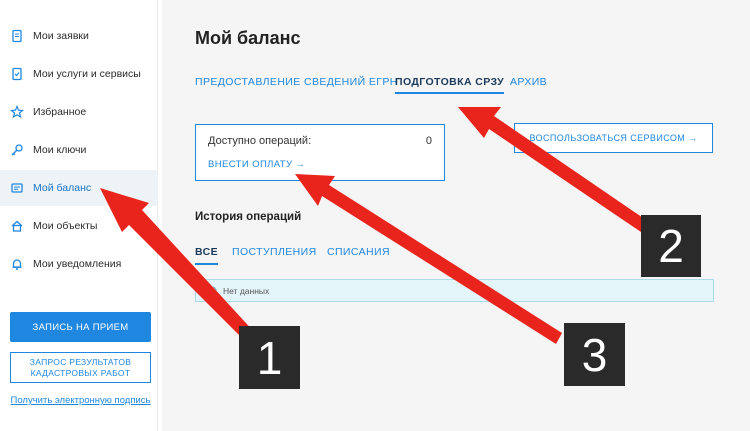  What do you see at coordinates (320, 152) in the screenshot?
I see `balance-card: Доступно операций: 0 ВНЕСТИ ОПЛАТУ →` at bounding box center [320, 152].